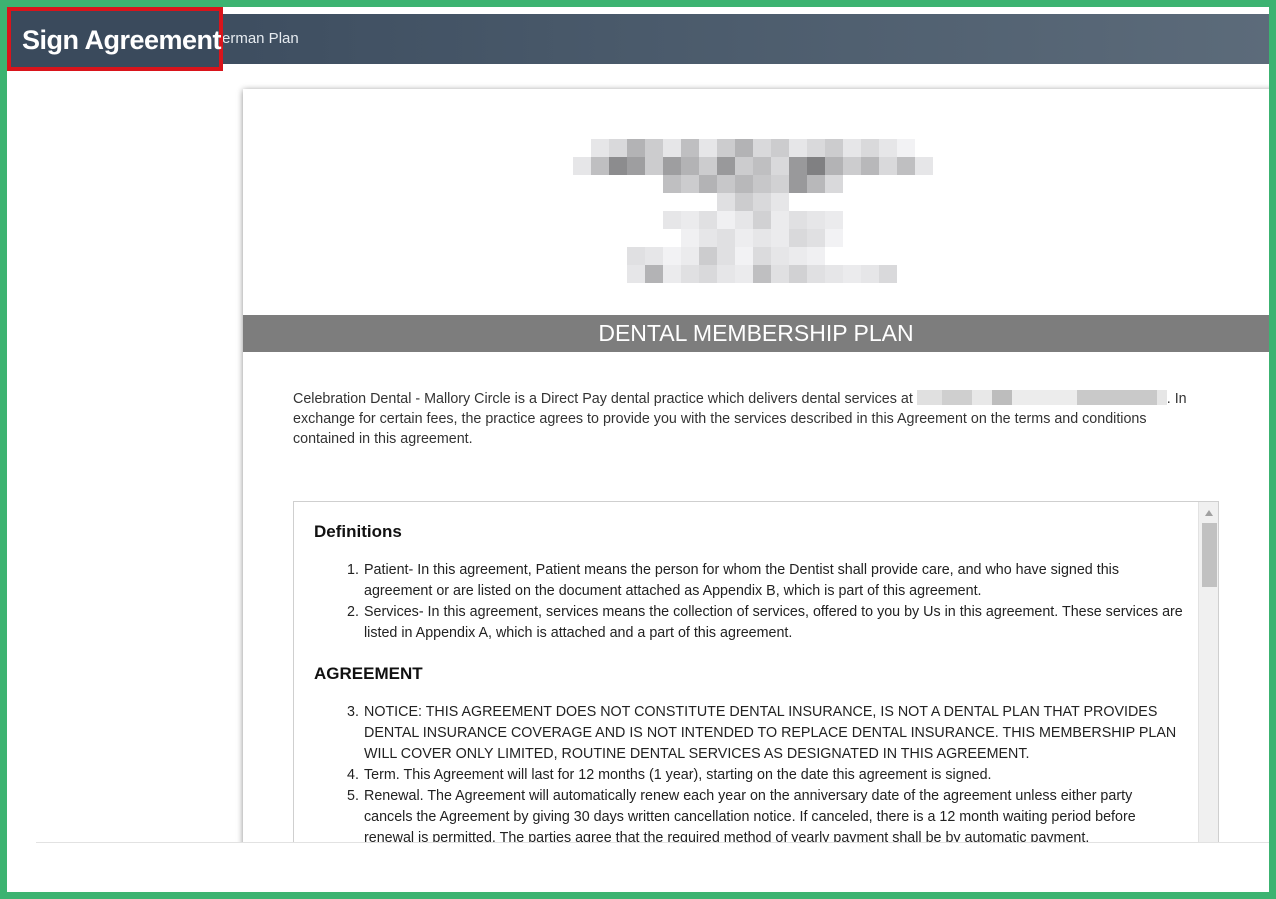  Describe the element at coordinates (353, 775) in the screenshot. I see `item-number: 4.` at that location.